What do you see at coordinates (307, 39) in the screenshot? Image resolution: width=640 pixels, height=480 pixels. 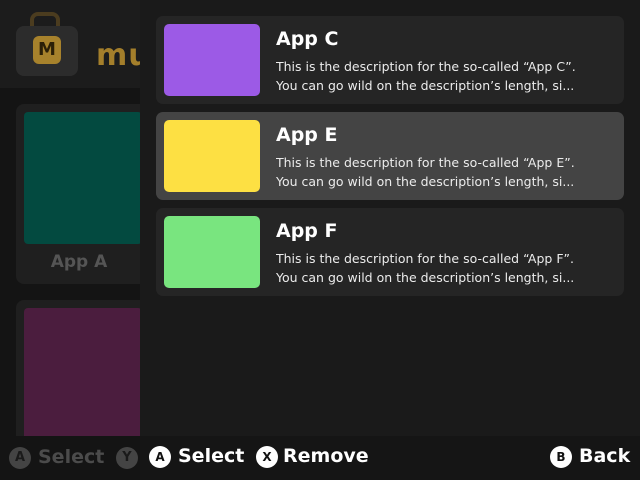 I see `item-title: App C` at bounding box center [307, 39].